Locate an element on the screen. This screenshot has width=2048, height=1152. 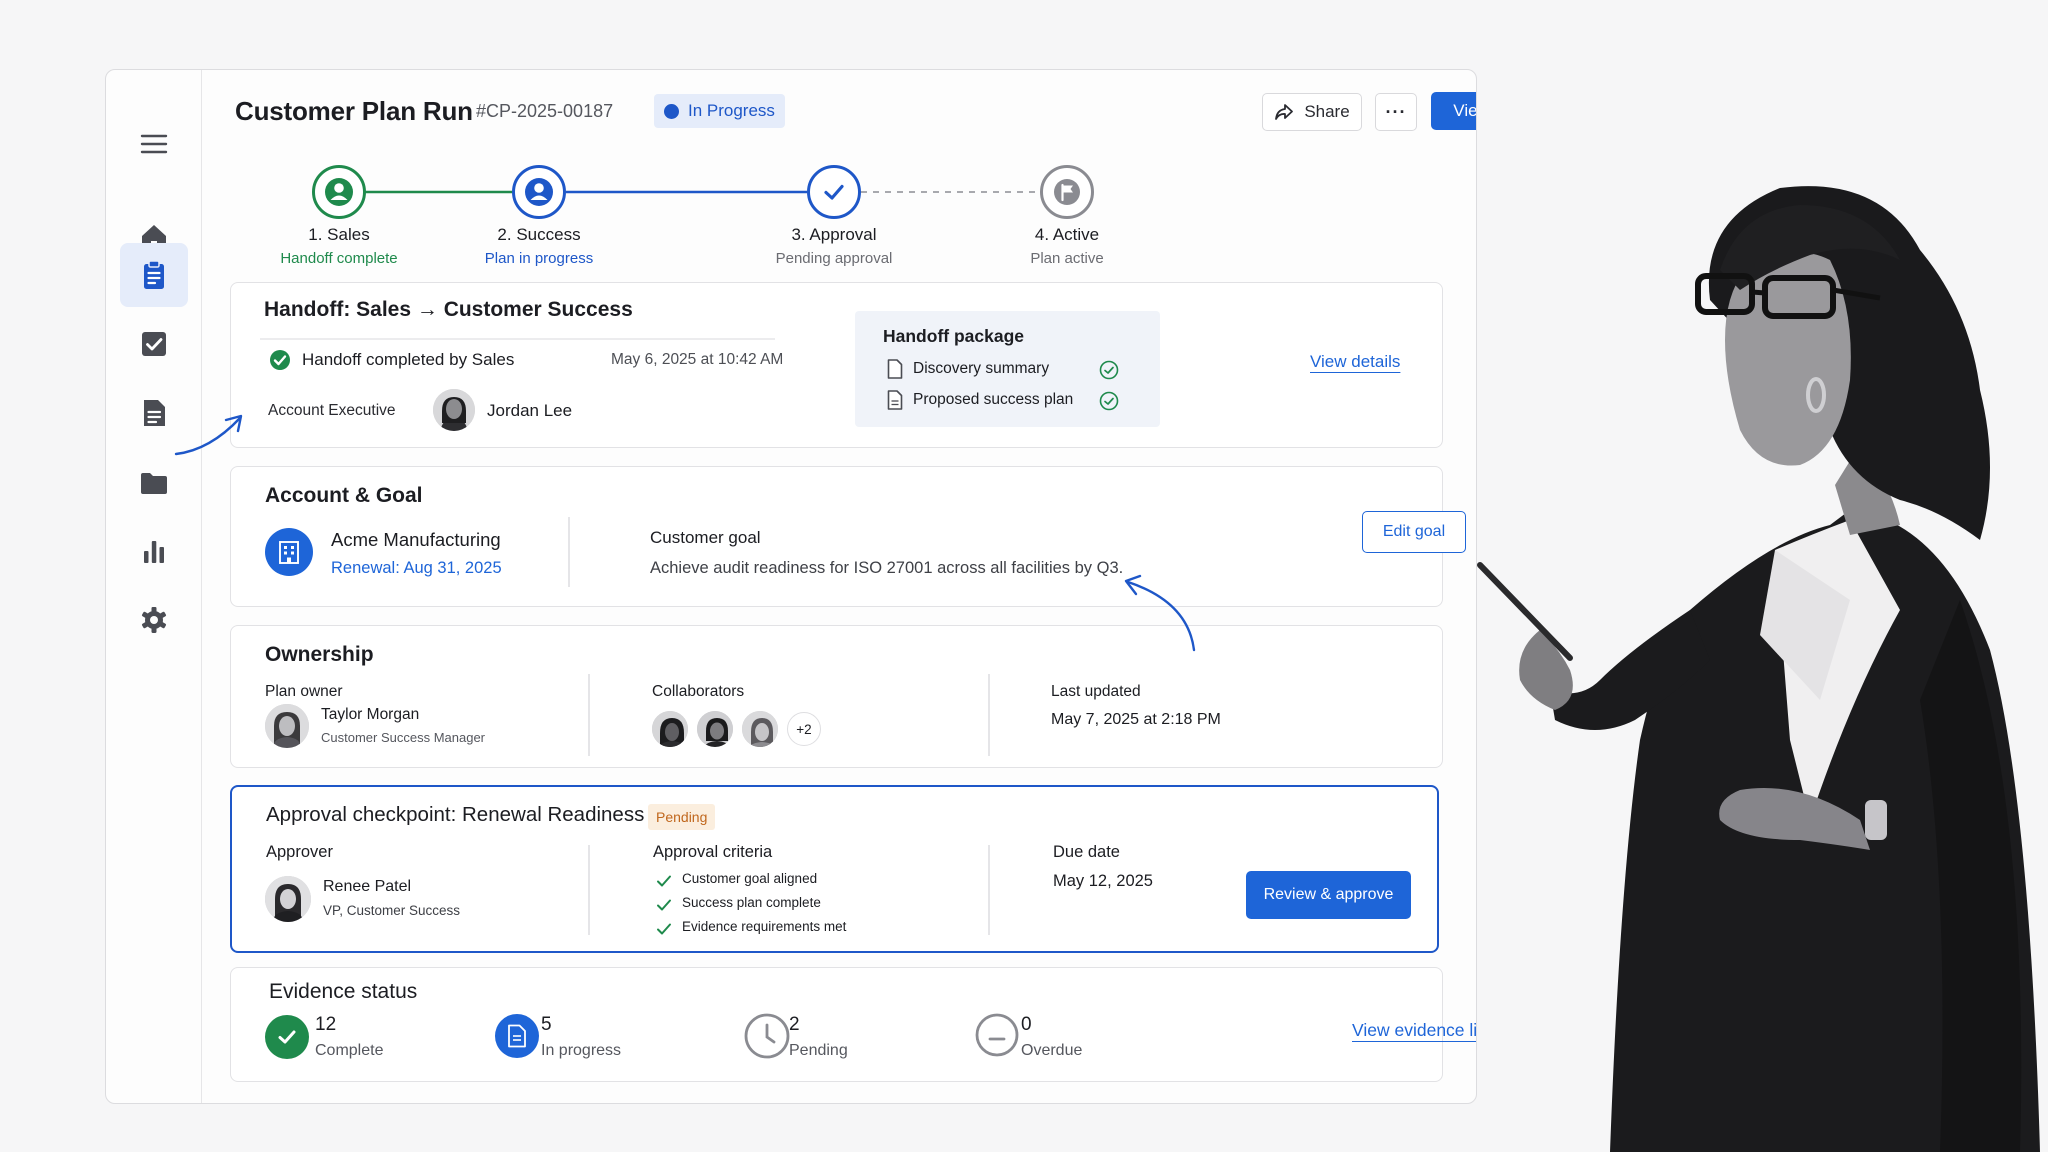
pending-label: Pending is located at coordinates (818, 1050).